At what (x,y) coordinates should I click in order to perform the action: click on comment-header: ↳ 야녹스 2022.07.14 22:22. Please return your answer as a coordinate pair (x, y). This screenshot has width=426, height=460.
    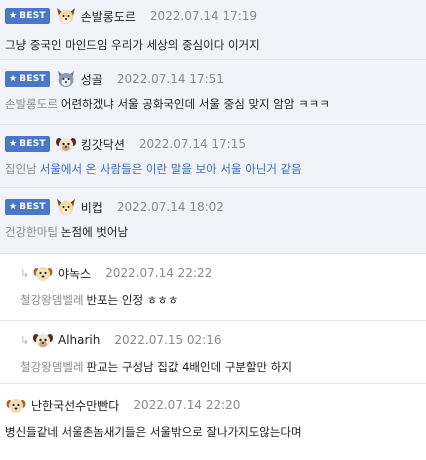
    Looking at the image, I should click on (223, 273).